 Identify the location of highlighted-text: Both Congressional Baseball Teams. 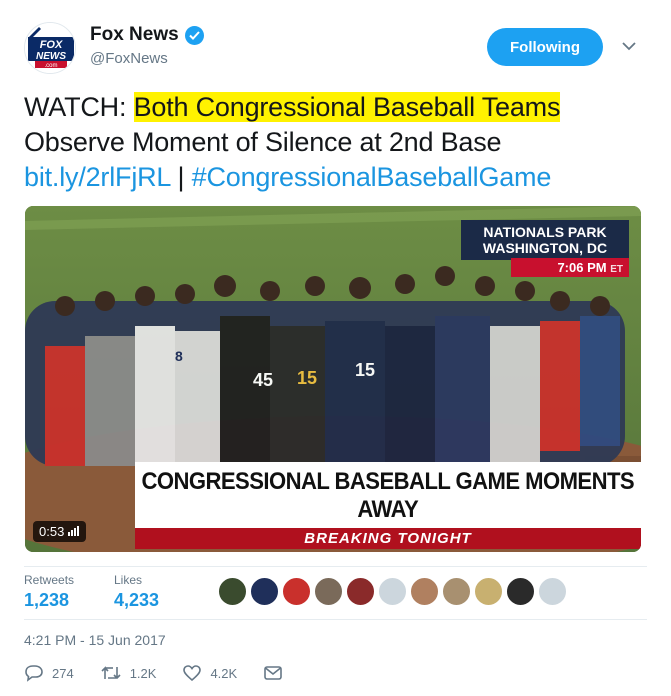
(347, 107).